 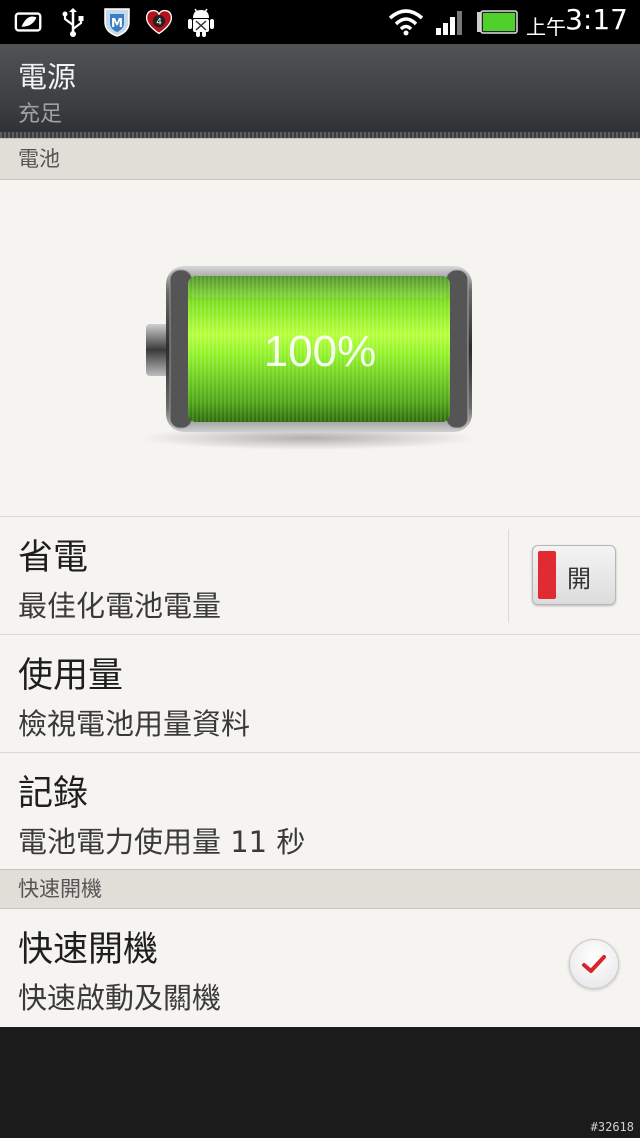 I want to click on fastboot-checkbox, so click(x=594, y=964).